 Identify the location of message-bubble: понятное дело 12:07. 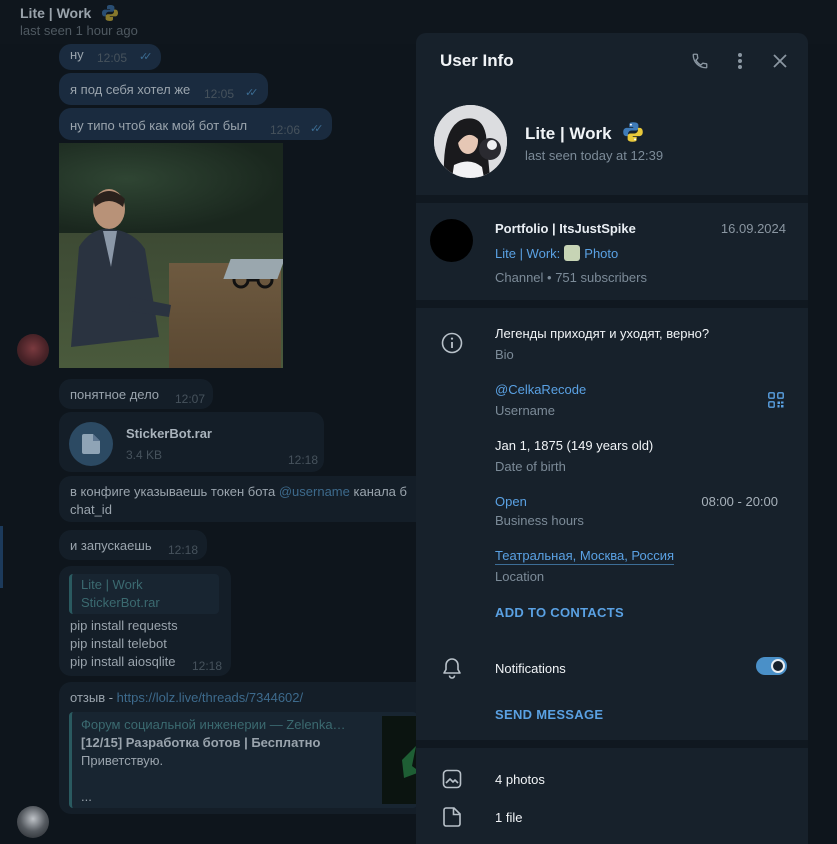
(136, 394).